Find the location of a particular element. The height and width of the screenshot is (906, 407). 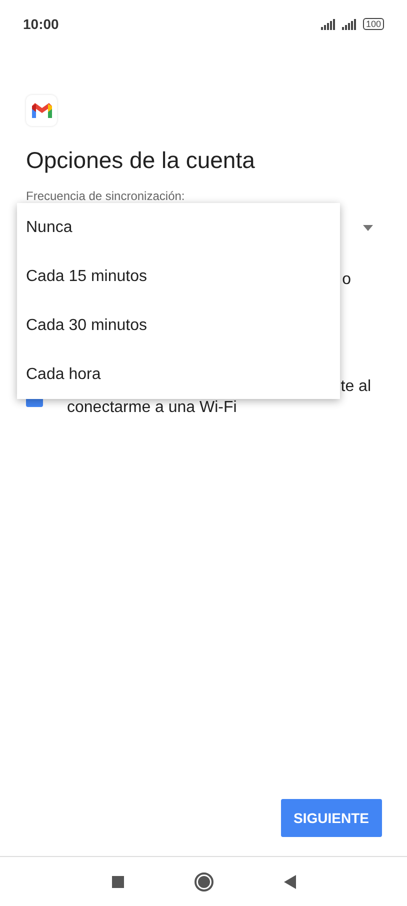

menu-item: Nunca is located at coordinates (178, 227).